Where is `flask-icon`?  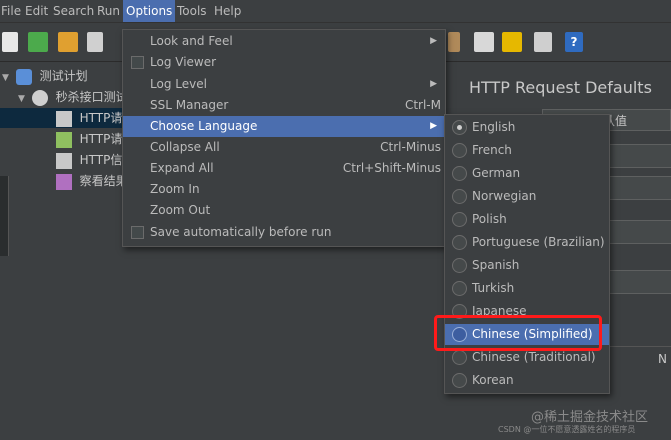
flask-icon is located at coordinates (23, 76).